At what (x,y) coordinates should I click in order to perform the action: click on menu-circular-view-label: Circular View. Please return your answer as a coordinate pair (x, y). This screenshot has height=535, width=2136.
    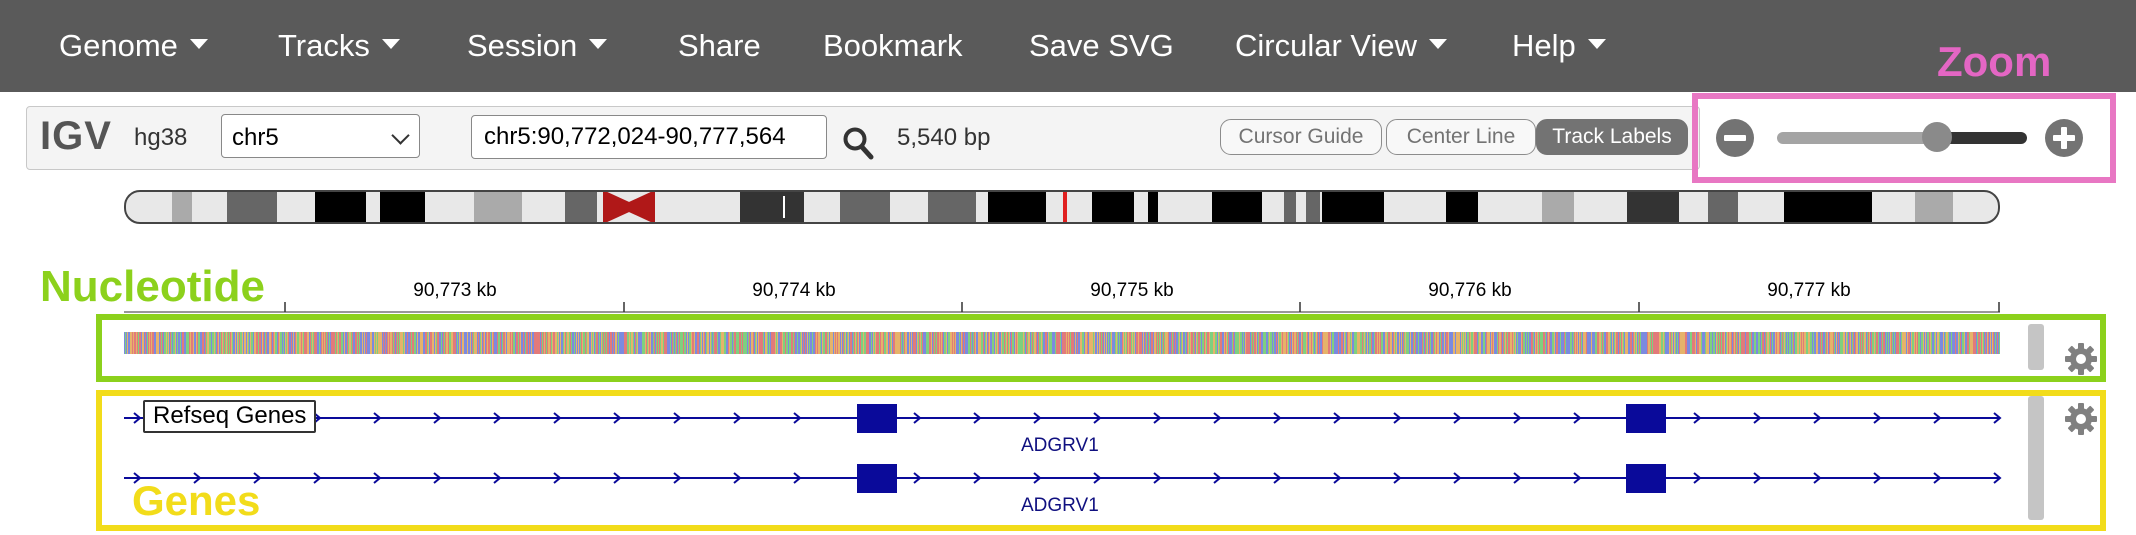
    Looking at the image, I should click on (1326, 45).